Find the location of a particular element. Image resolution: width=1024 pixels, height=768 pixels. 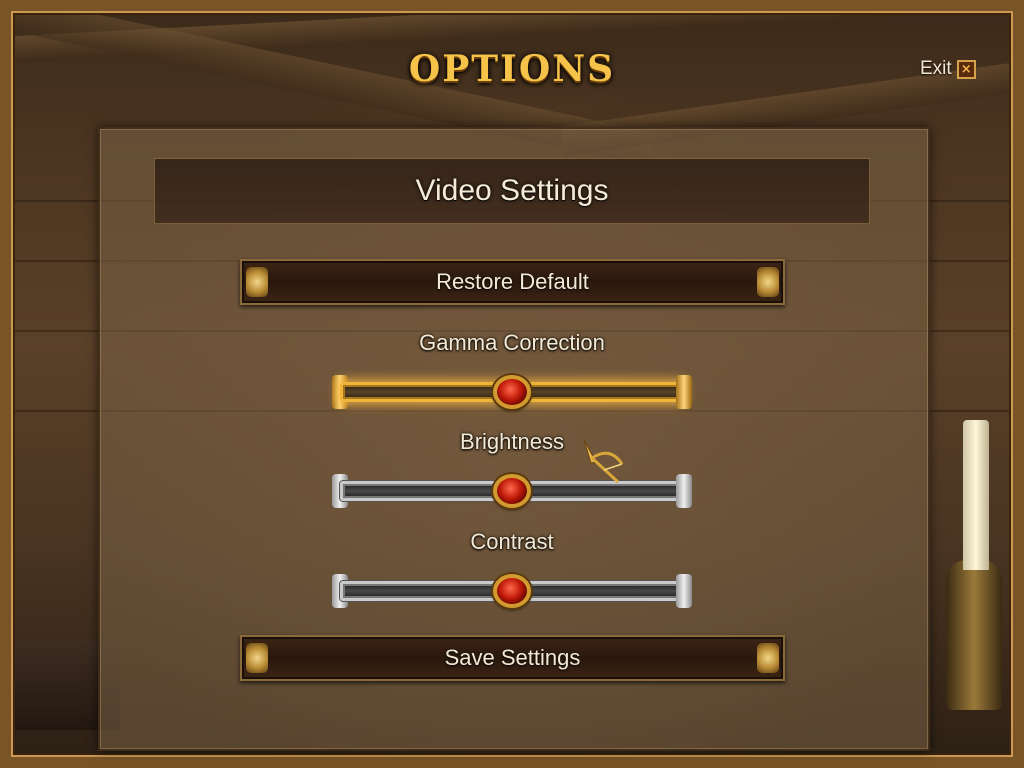

save-settings-button: Save Settings is located at coordinates (512, 658).